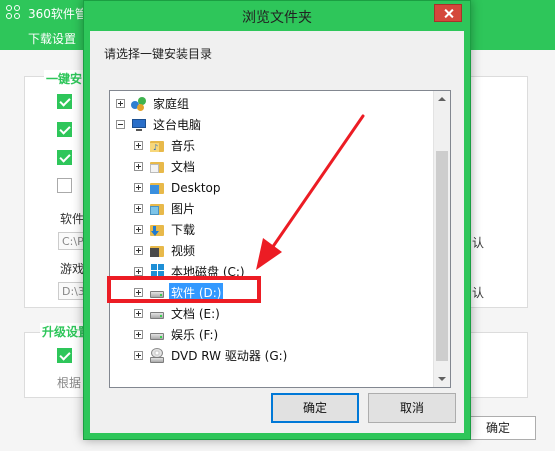  I want to click on dvd-drive-icon, so click(157, 355).